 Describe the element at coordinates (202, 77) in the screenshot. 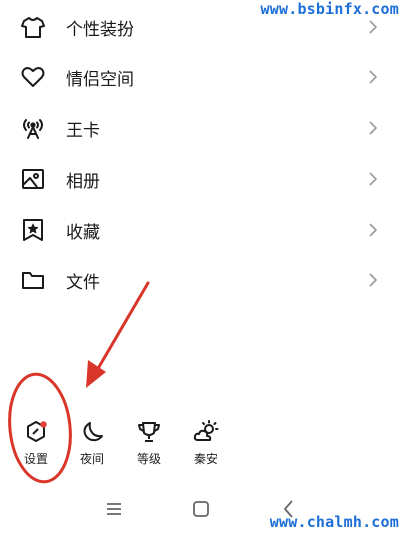

I see `menu-item-couple-space: 情侣空间` at that location.